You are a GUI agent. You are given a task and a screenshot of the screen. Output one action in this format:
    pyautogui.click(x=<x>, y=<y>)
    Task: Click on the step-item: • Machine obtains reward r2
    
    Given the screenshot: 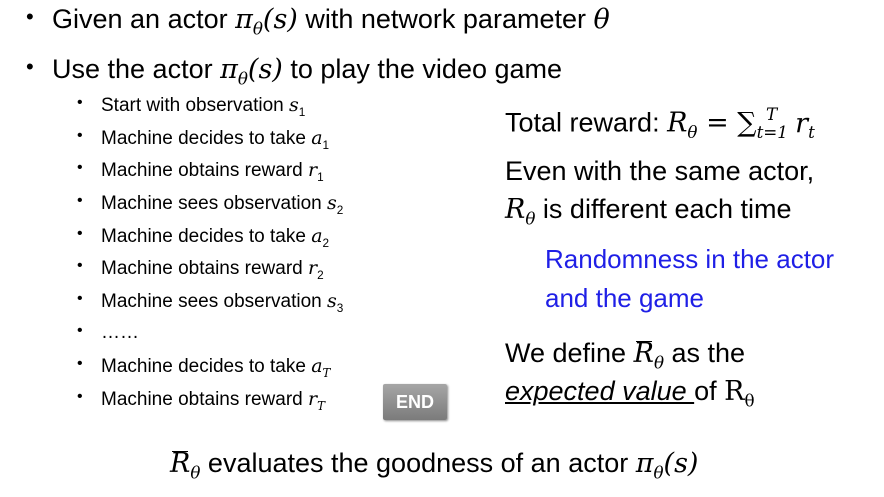 What is the action you would take?
    pyautogui.click(x=200, y=269)
    